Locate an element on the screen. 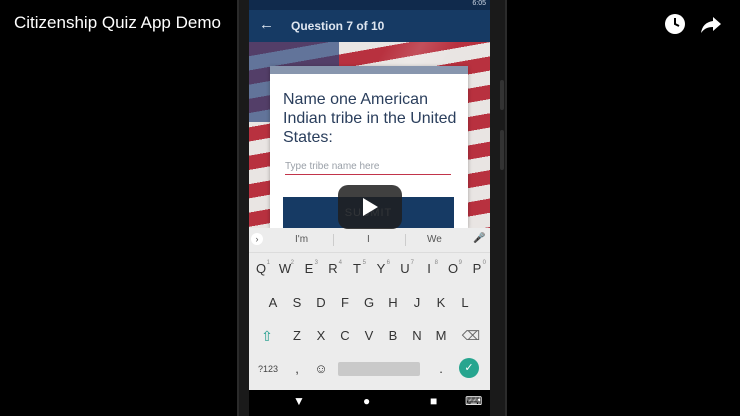 The image size is (740, 416). key-q: Q1 is located at coordinates (261, 269).